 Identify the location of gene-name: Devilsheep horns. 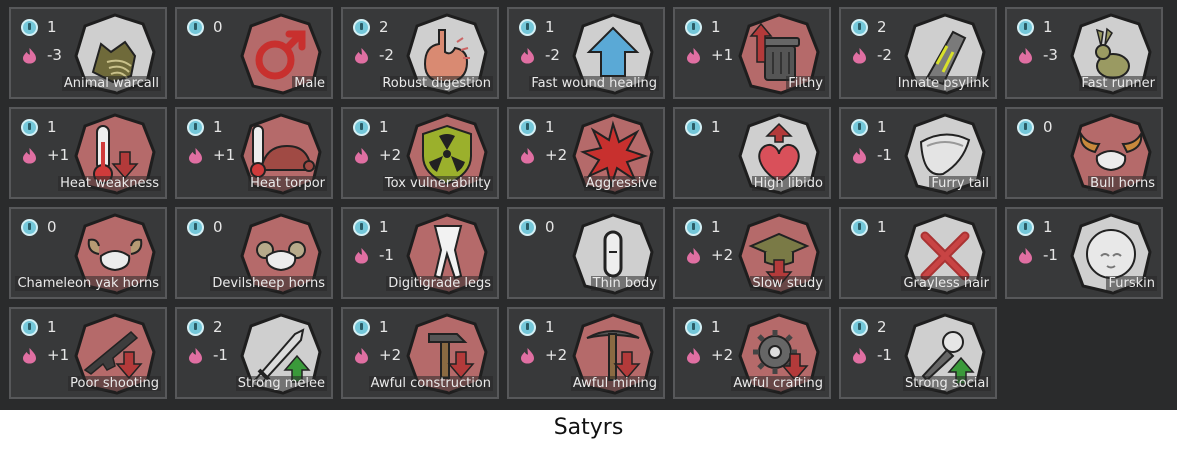
(252, 284).